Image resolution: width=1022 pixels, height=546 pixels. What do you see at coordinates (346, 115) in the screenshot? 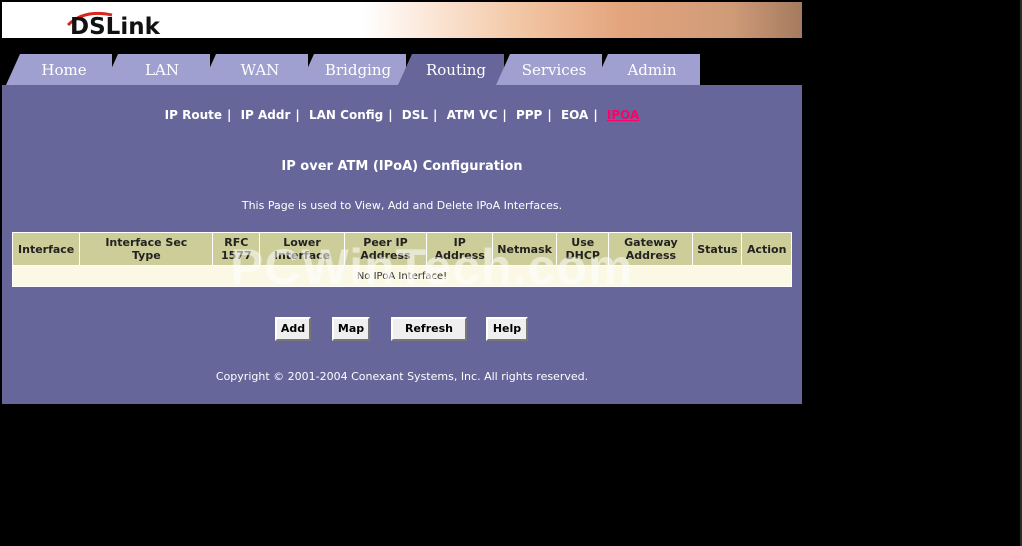
I see `subnav-lan-config: LAN Config` at bounding box center [346, 115].